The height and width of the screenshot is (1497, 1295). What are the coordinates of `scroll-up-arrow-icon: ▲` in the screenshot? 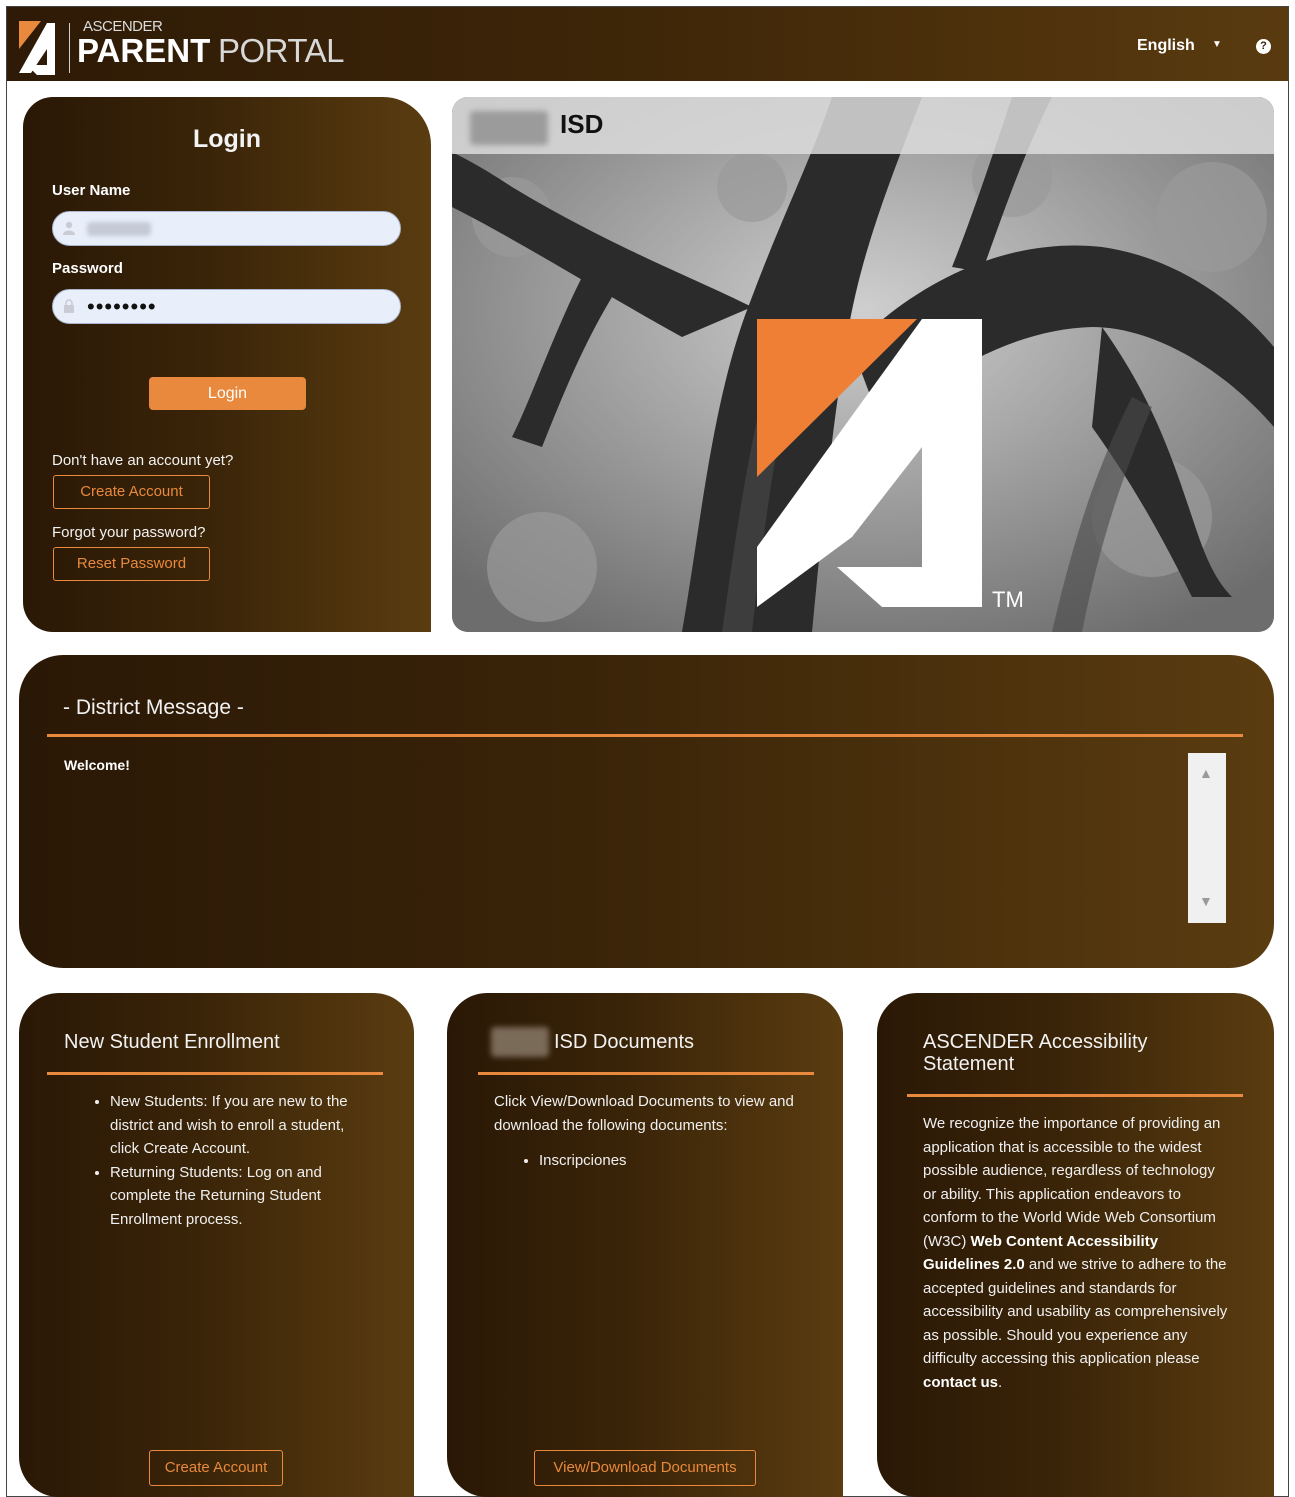 It's located at (1206, 773).